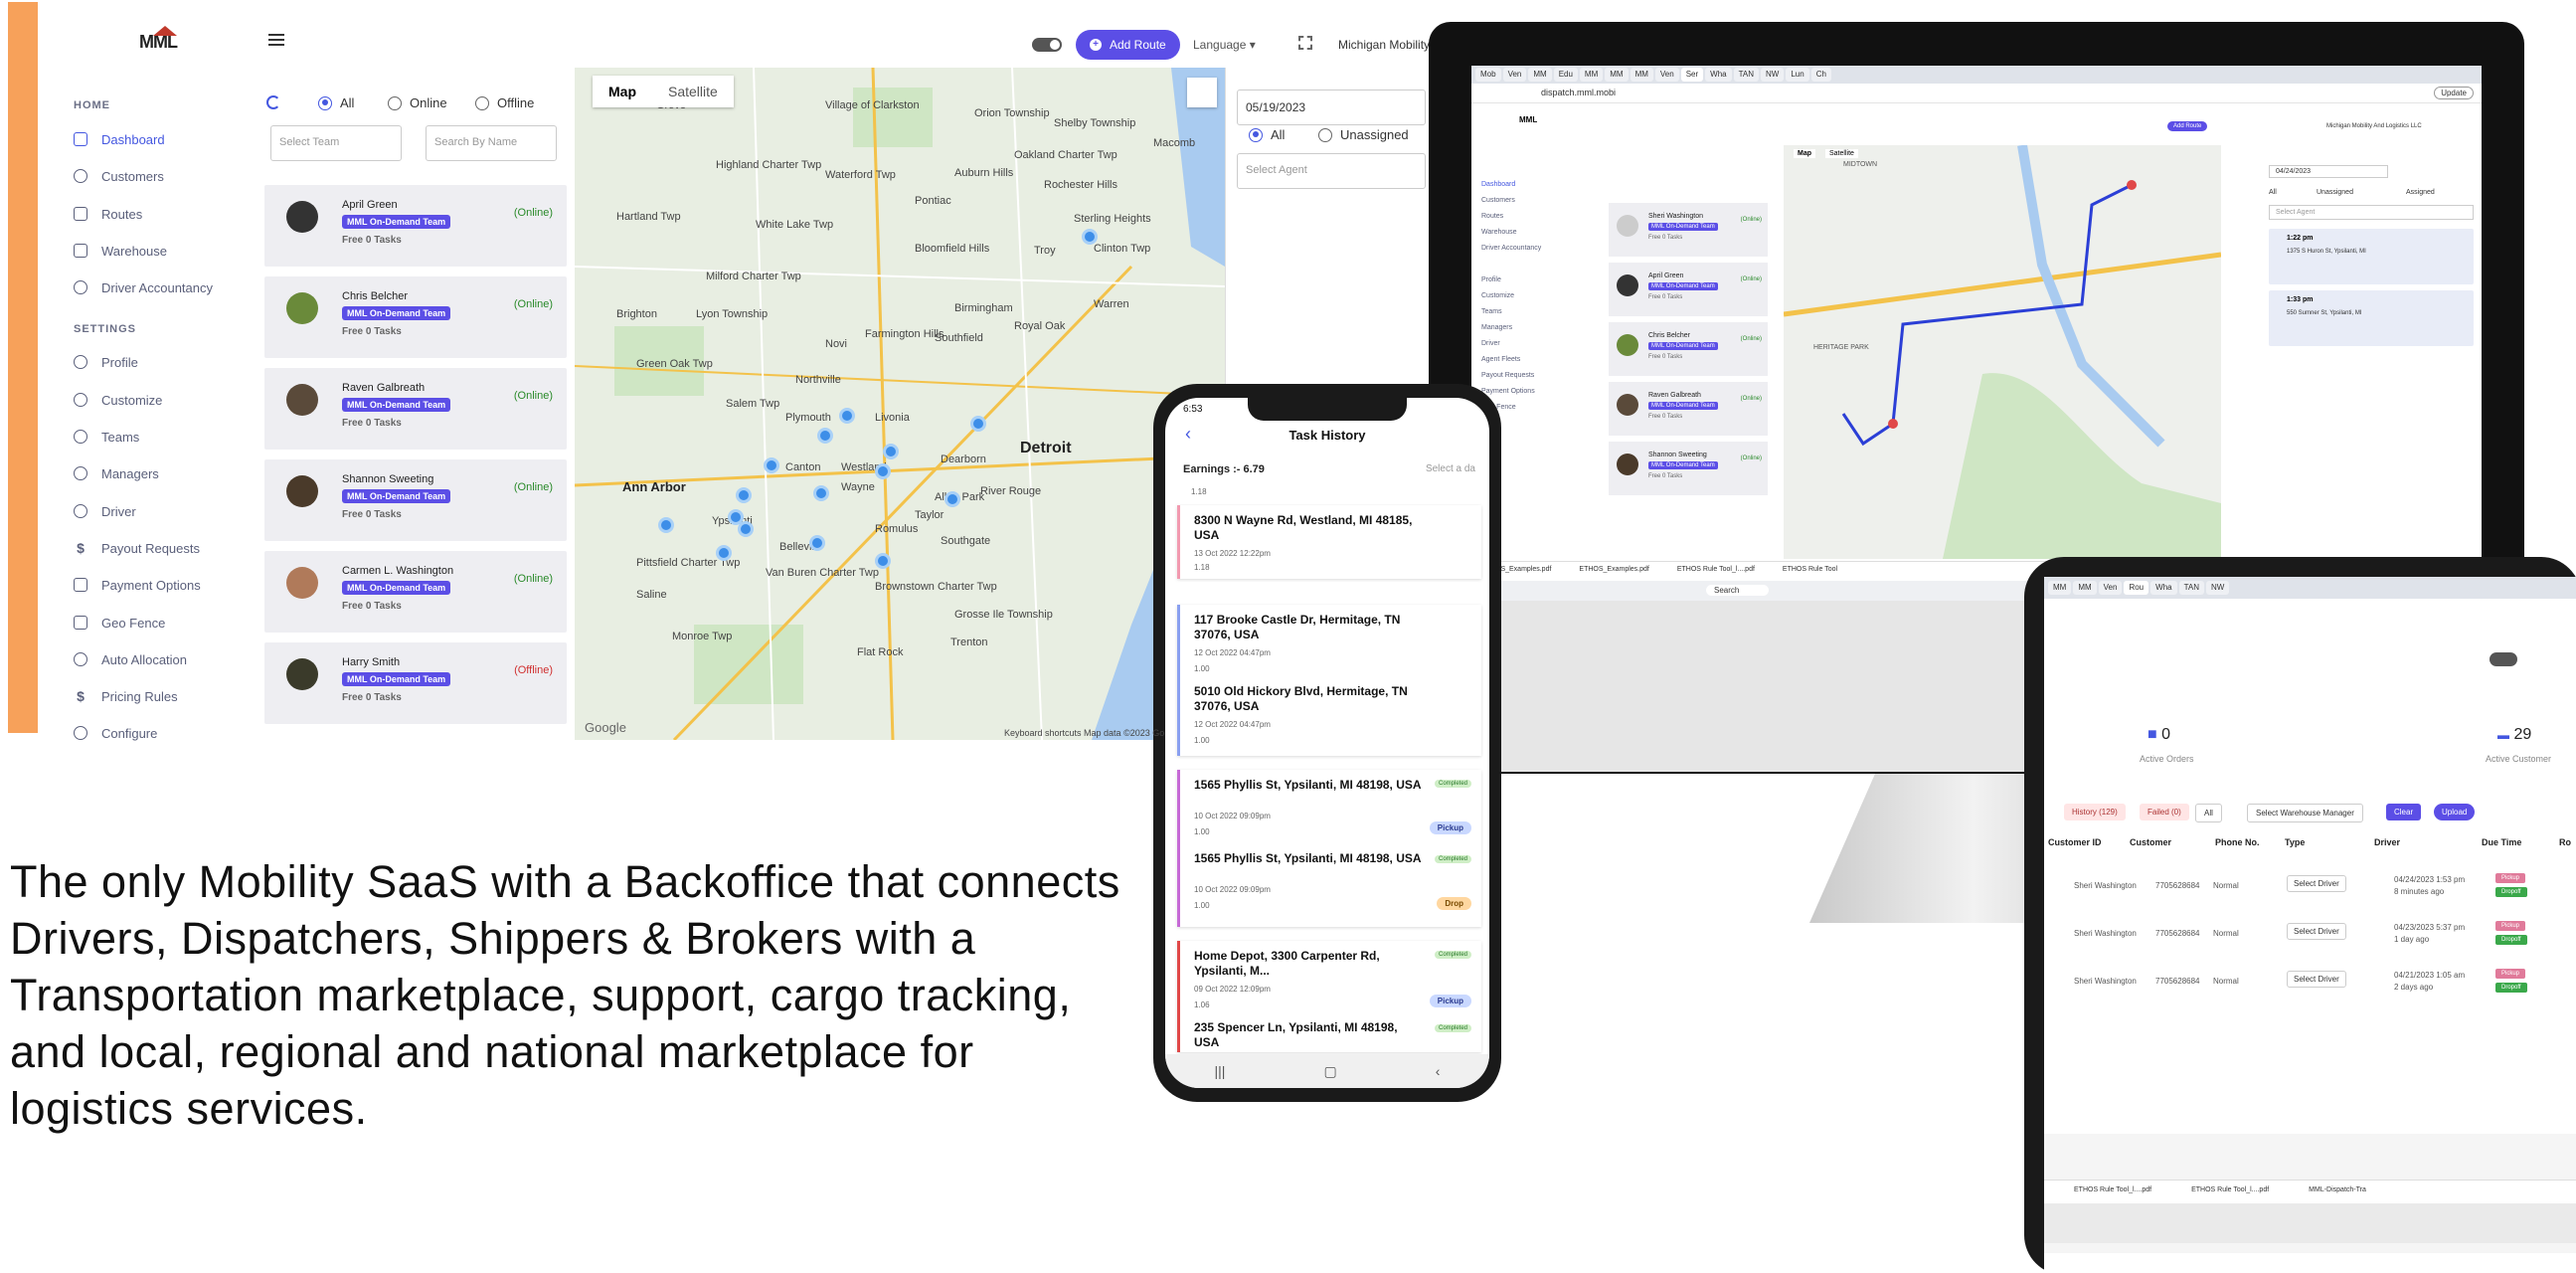 The width and height of the screenshot is (2576, 1273). Describe the element at coordinates (126, 696) in the screenshot. I see `sidebar-item-pricing-rules: $ Pricing Rules` at that location.